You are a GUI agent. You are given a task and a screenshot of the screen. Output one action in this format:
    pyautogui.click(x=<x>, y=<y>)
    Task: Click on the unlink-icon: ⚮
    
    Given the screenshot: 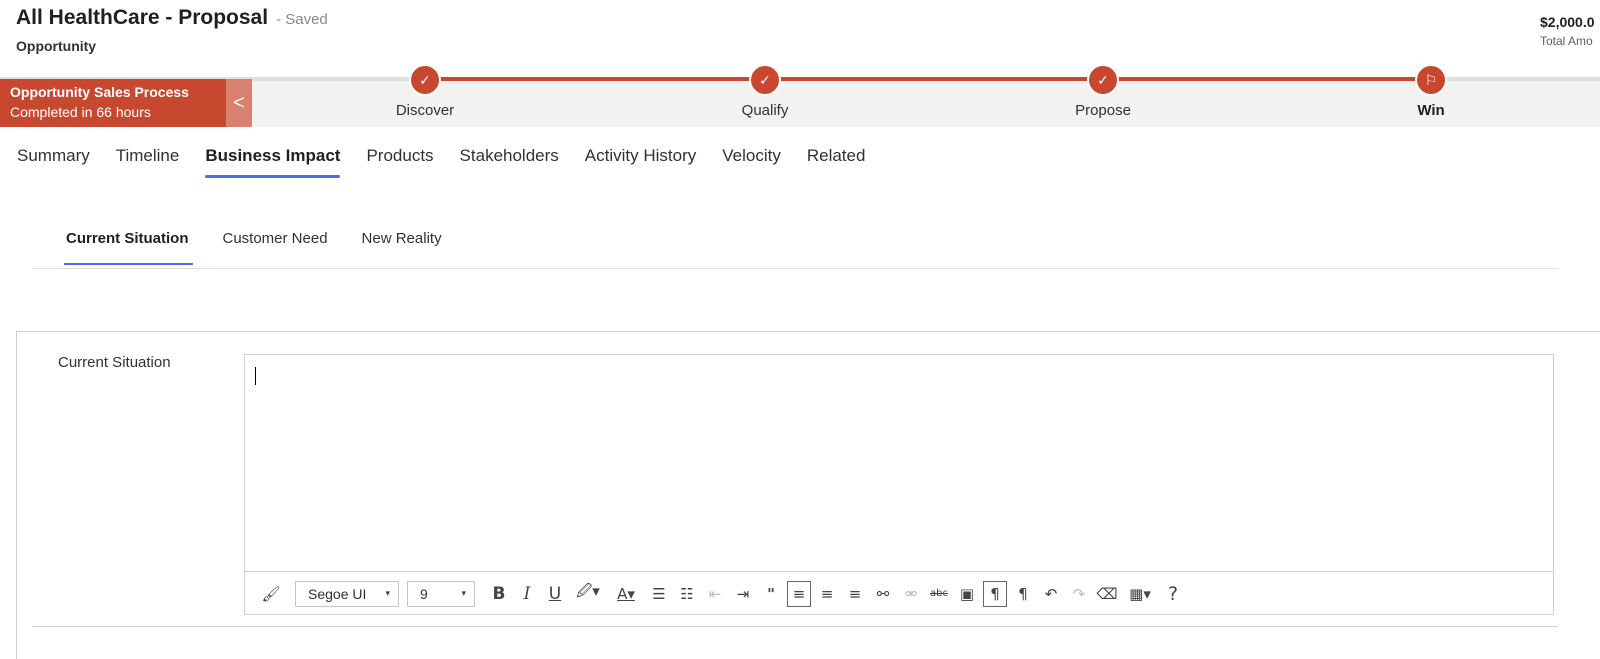 What is the action you would take?
    pyautogui.click(x=911, y=594)
    